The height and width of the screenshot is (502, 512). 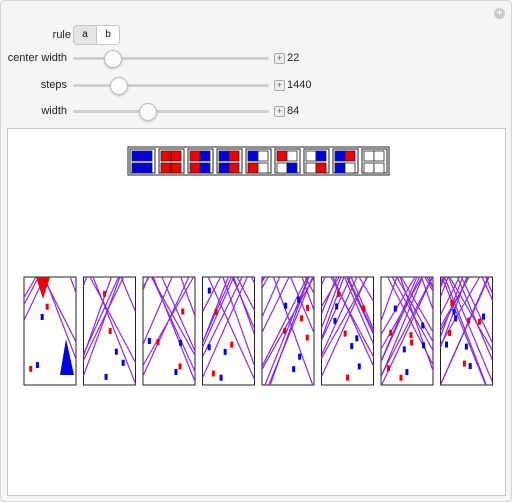 I want to click on rule-selector: a b, so click(x=96, y=35).